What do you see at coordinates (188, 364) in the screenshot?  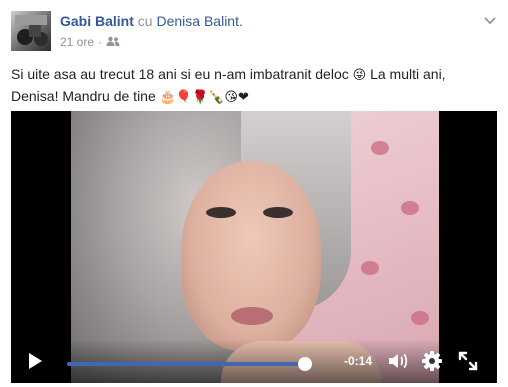 I see `progress-bar` at bounding box center [188, 364].